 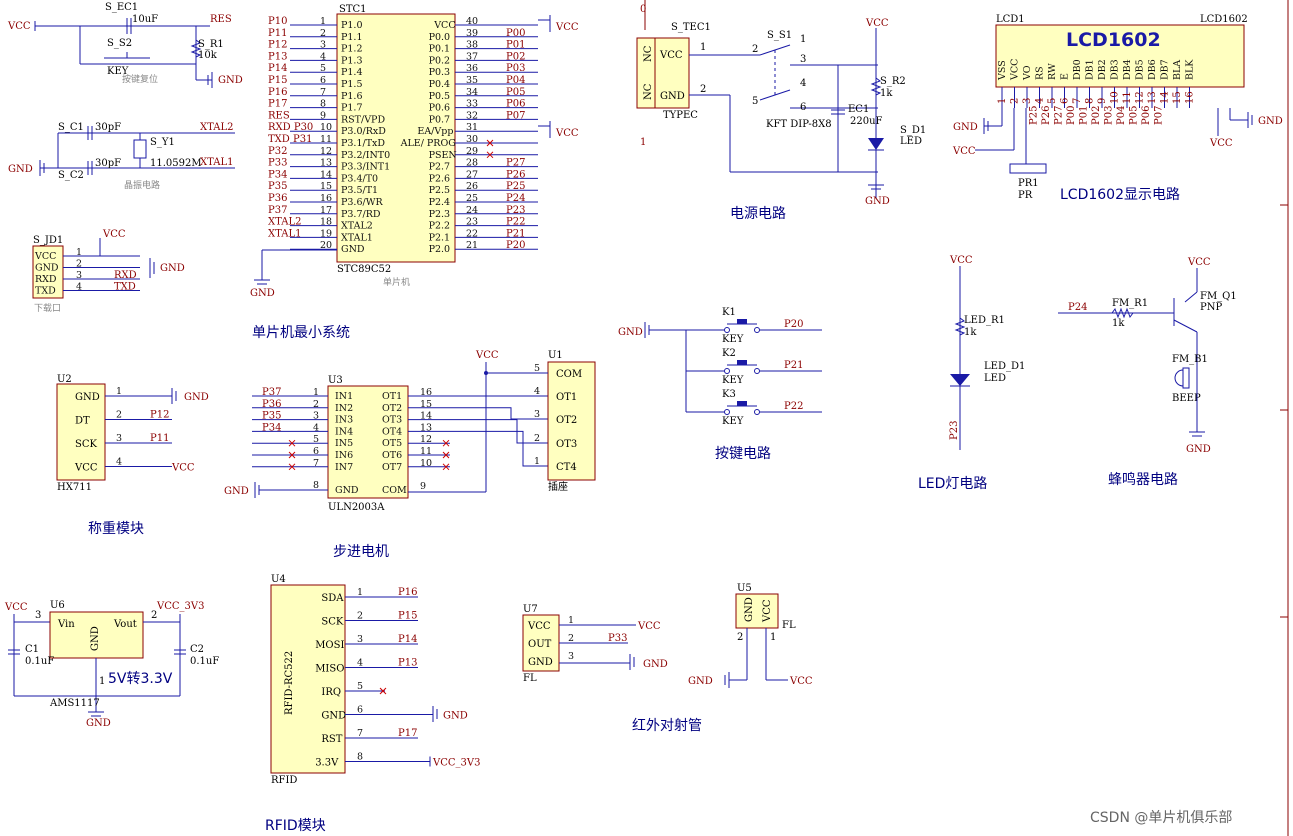 What do you see at coordinates (352, 96) in the screenshot?
I see `pin-name: P1.6` at bounding box center [352, 96].